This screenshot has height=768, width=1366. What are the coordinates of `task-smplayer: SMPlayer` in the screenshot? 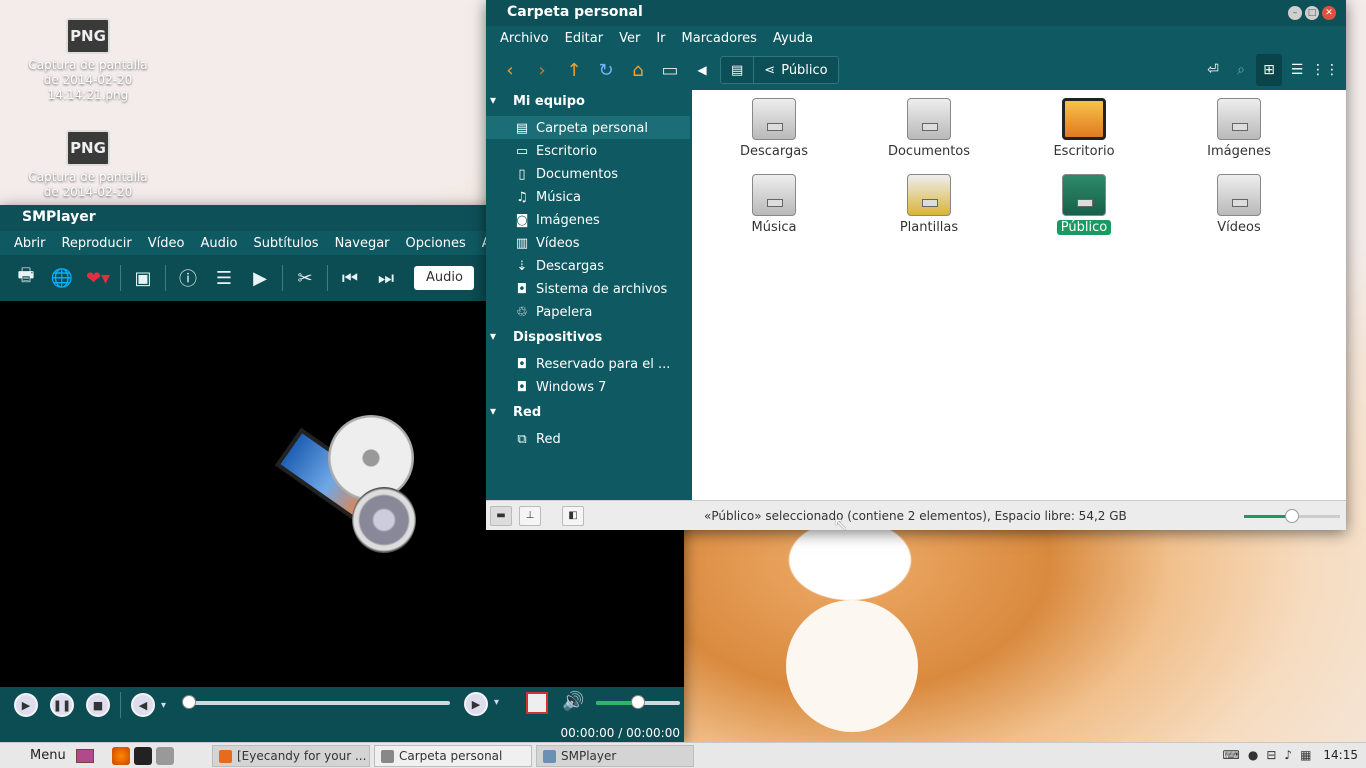 It's located at (615, 756).